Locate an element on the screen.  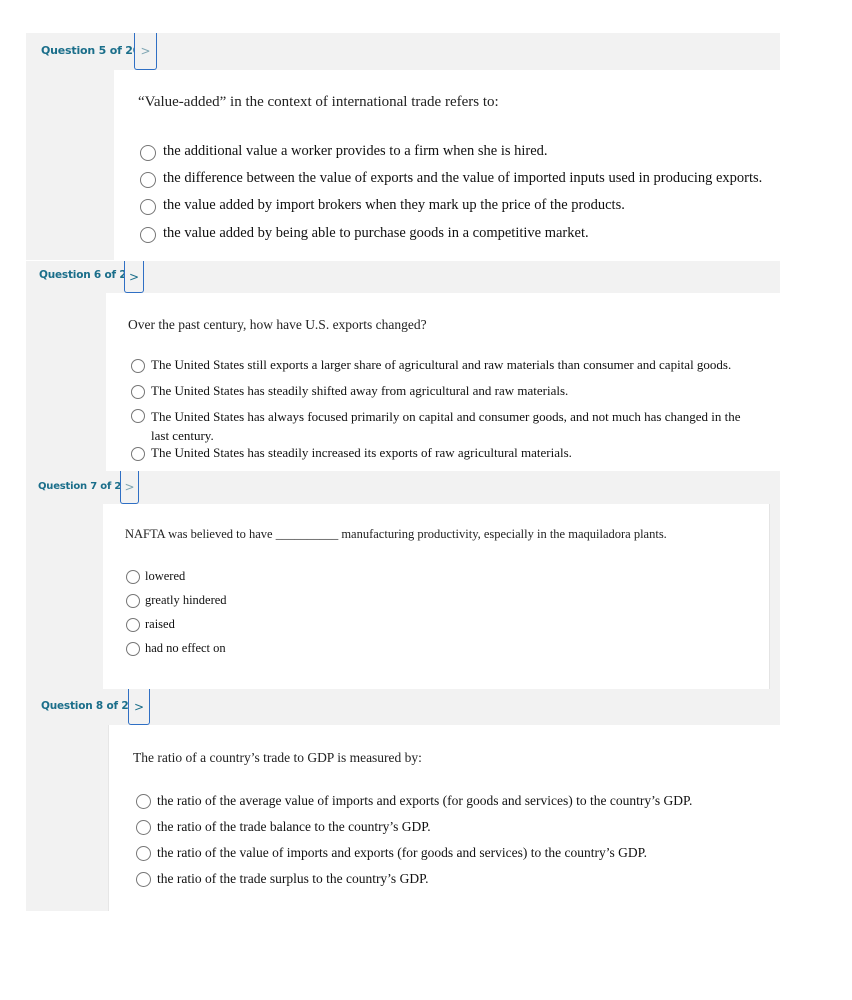
answer-option: had no effect on is located at coordinates (176, 648).